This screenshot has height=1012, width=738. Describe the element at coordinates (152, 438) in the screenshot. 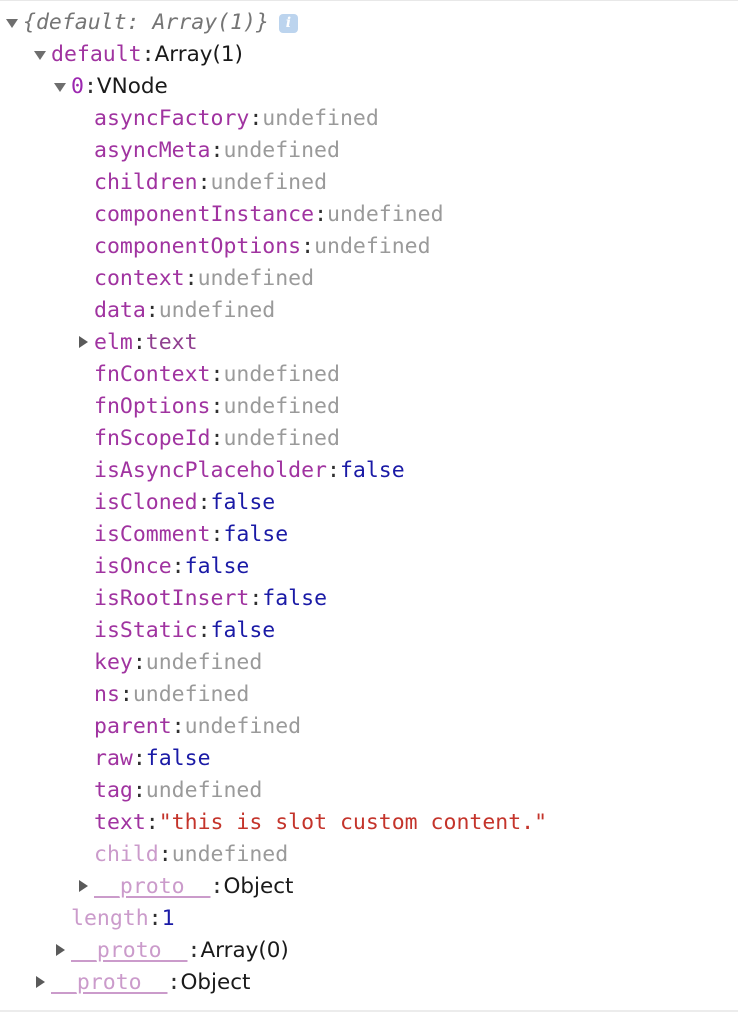

I see `property-key: fnScopeId` at that location.